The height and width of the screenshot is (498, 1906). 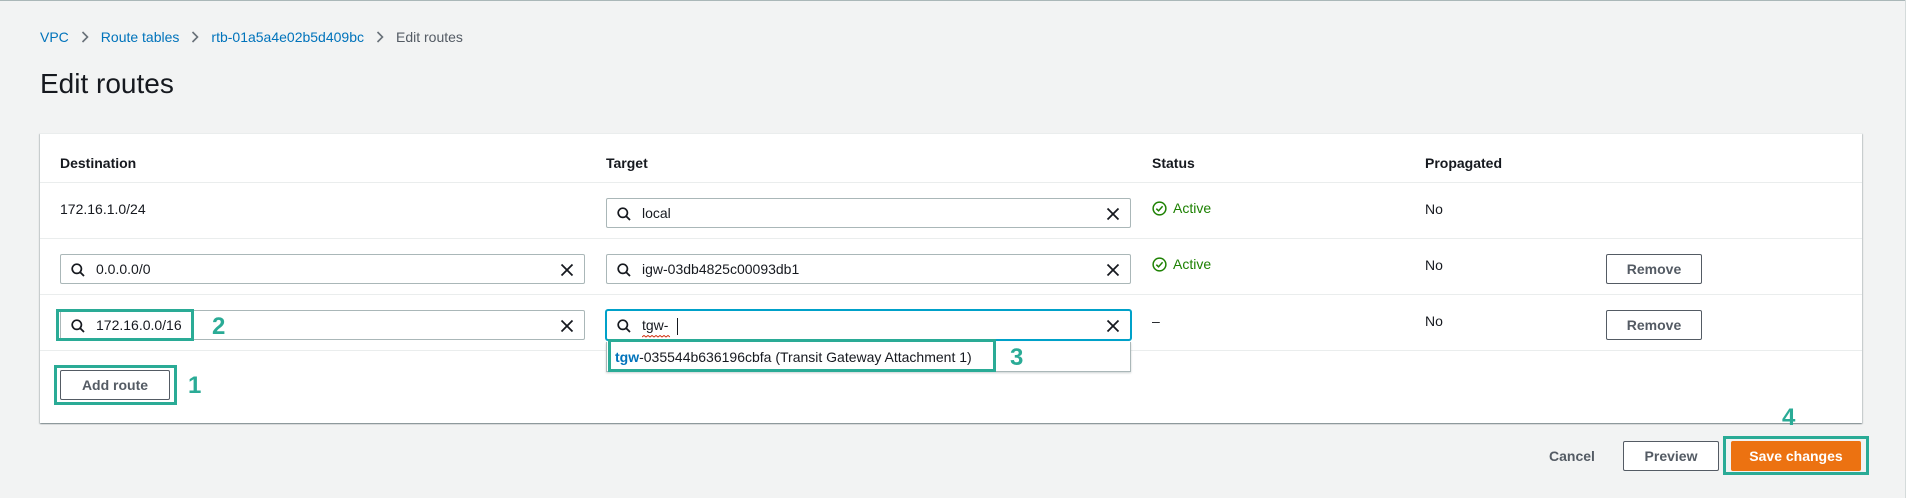 I want to click on breadcrumb-current: Edit routes, so click(x=429, y=37).